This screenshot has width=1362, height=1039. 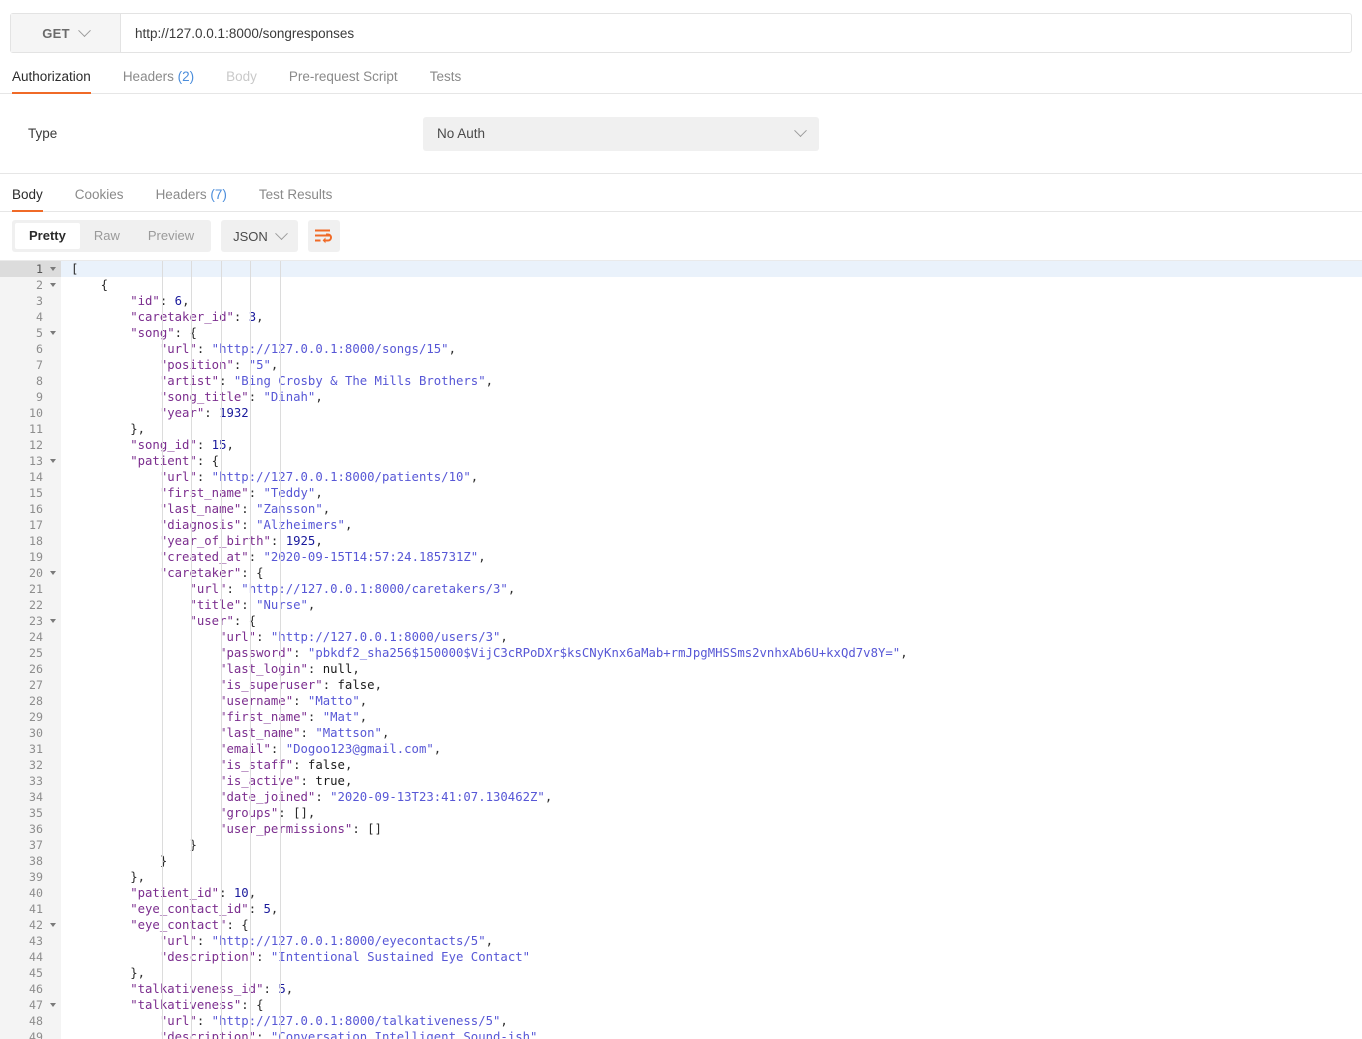 I want to click on line-number: 18, so click(x=23, y=541).